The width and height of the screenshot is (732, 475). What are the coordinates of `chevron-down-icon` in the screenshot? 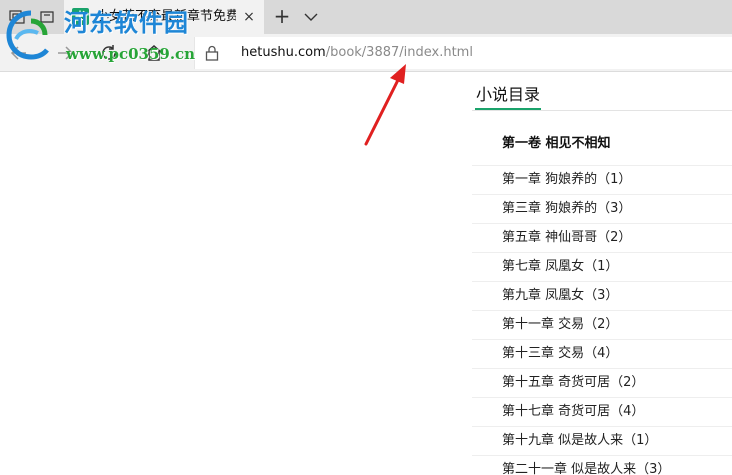 It's located at (311, 17).